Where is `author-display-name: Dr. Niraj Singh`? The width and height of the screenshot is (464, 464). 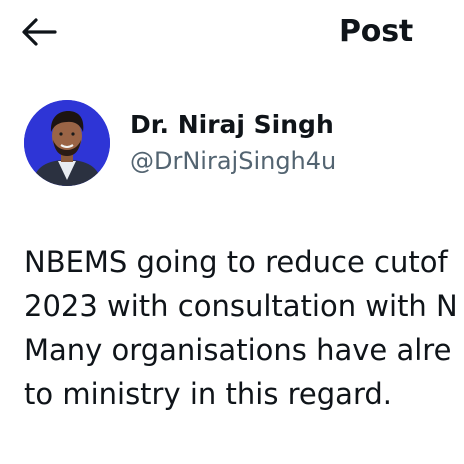 author-display-name: Dr. Niraj Singh is located at coordinates (232, 125).